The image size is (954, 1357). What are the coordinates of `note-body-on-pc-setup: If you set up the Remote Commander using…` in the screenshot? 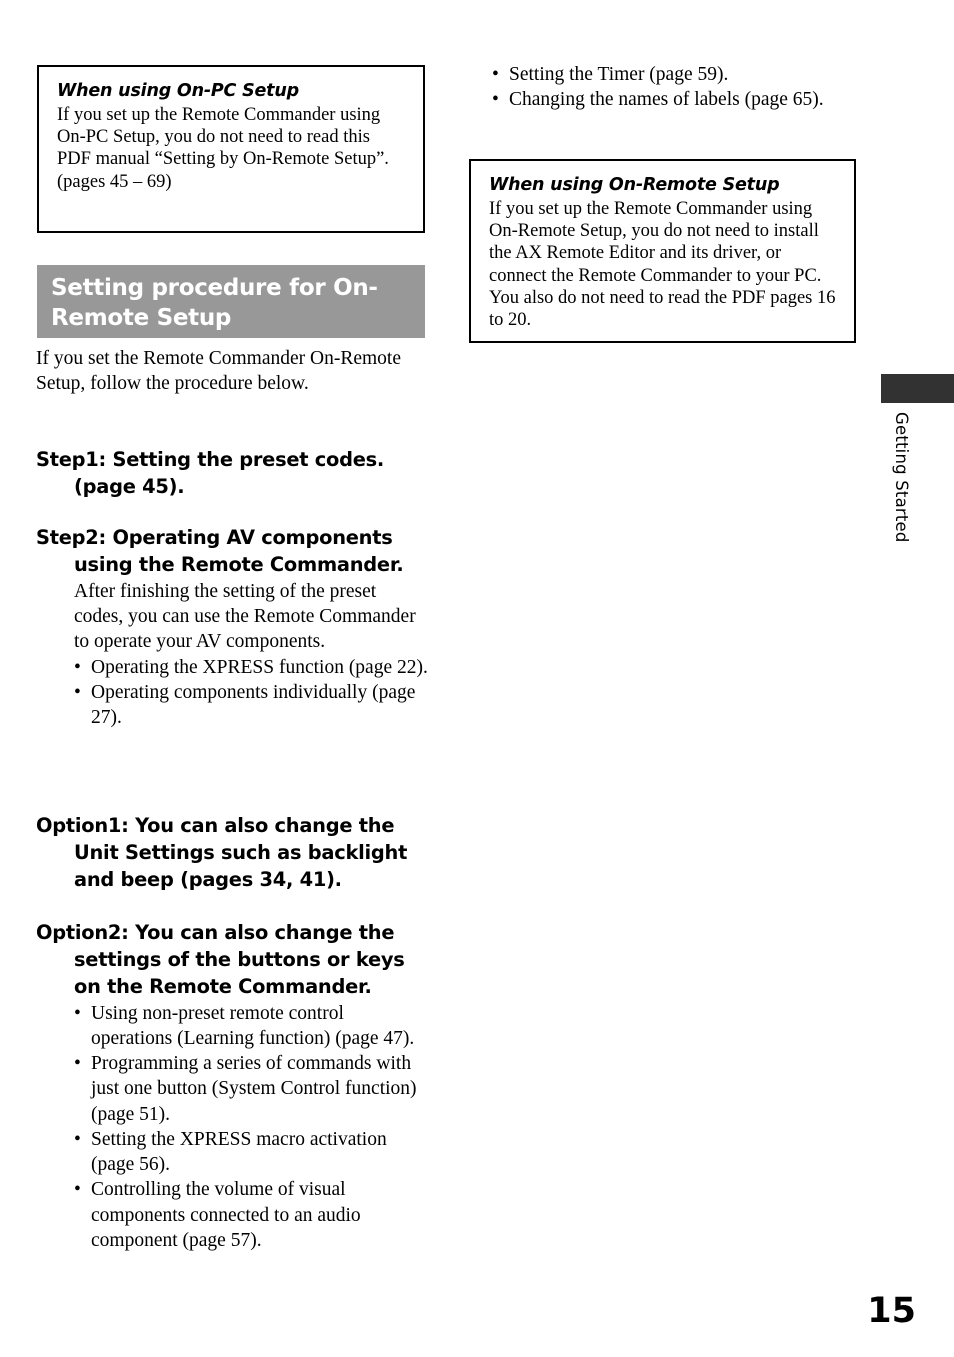 It's located at (223, 148).